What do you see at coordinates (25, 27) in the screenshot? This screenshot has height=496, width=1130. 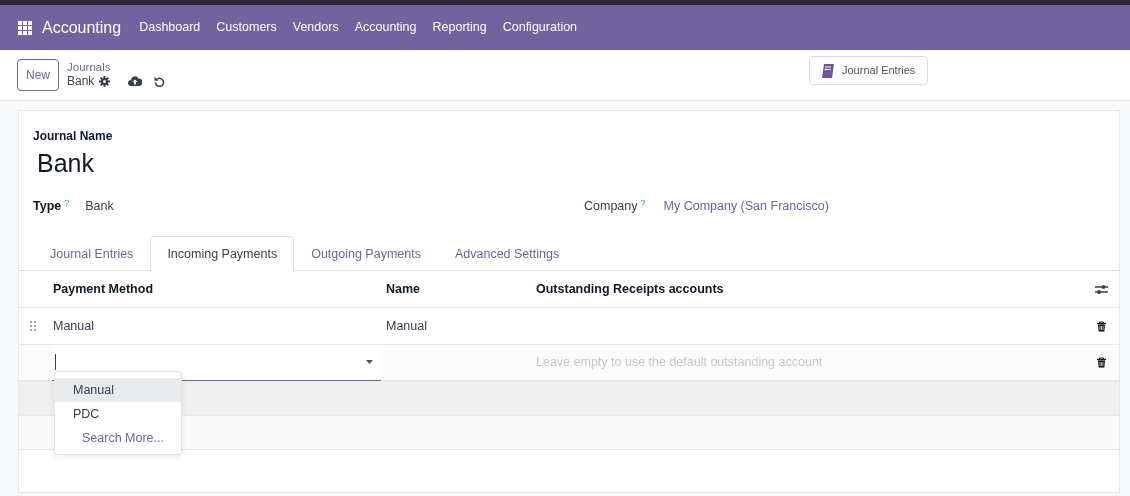 I see `apps-menu-icon` at bounding box center [25, 27].